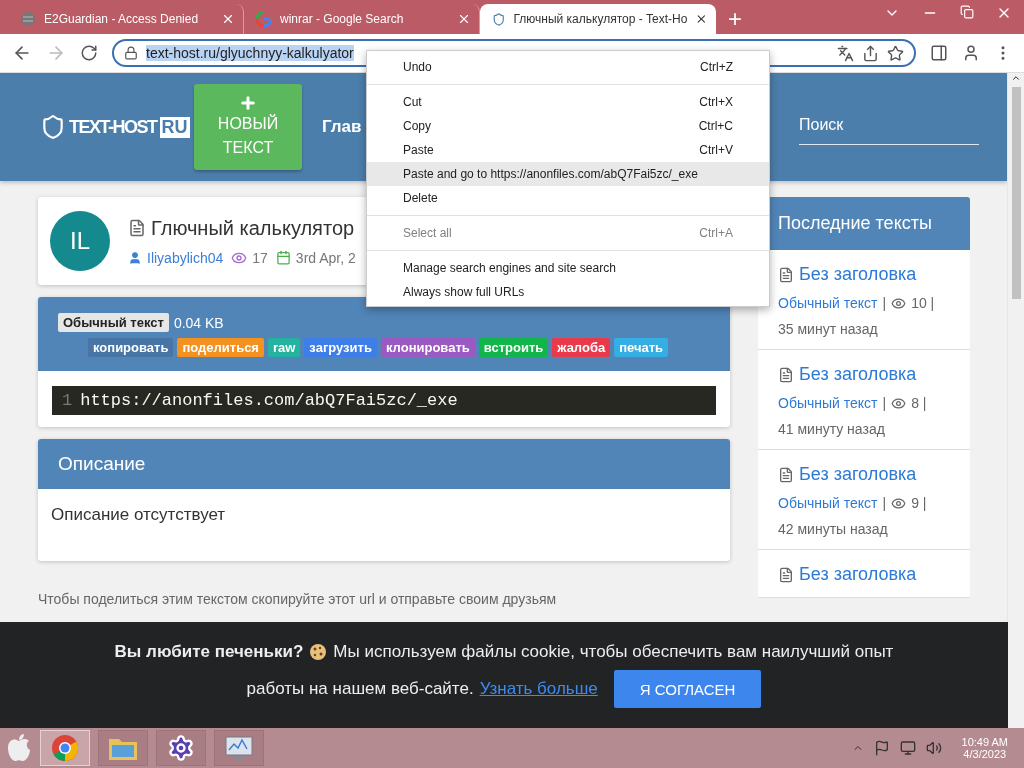 This screenshot has width=1024, height=768. What do you see at coordinates (687, 689) in the screenshot?
I see `agree-button: Я СОГЛАСЕН` at bounding box center [687, 689].